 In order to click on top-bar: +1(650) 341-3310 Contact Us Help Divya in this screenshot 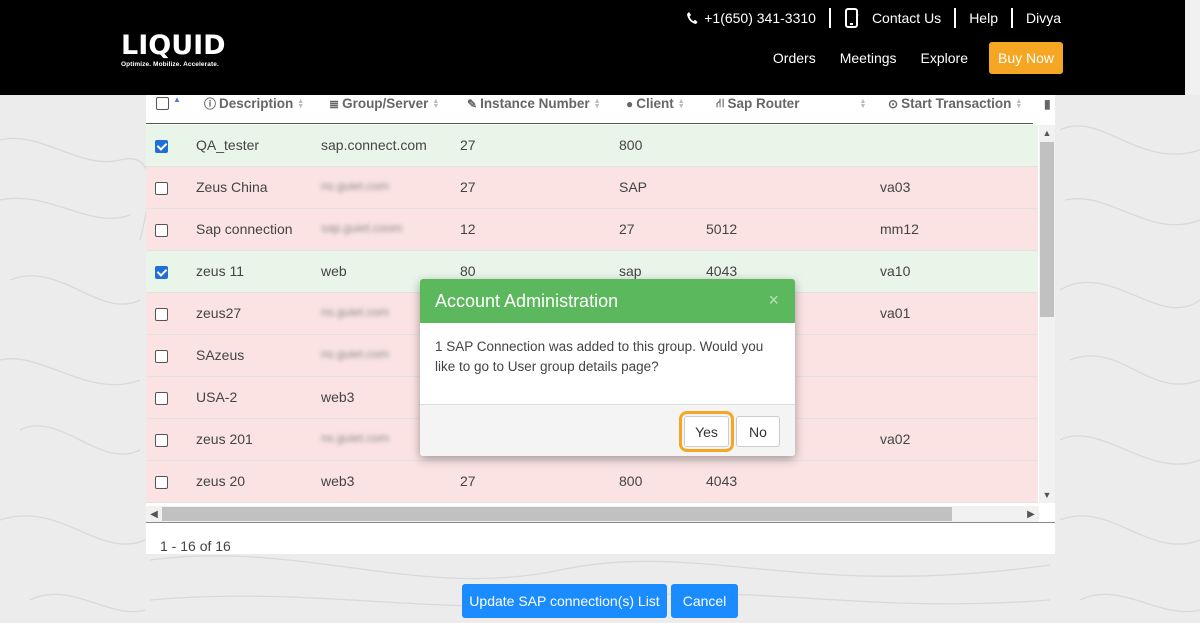, I will do `click(867, 18)`.